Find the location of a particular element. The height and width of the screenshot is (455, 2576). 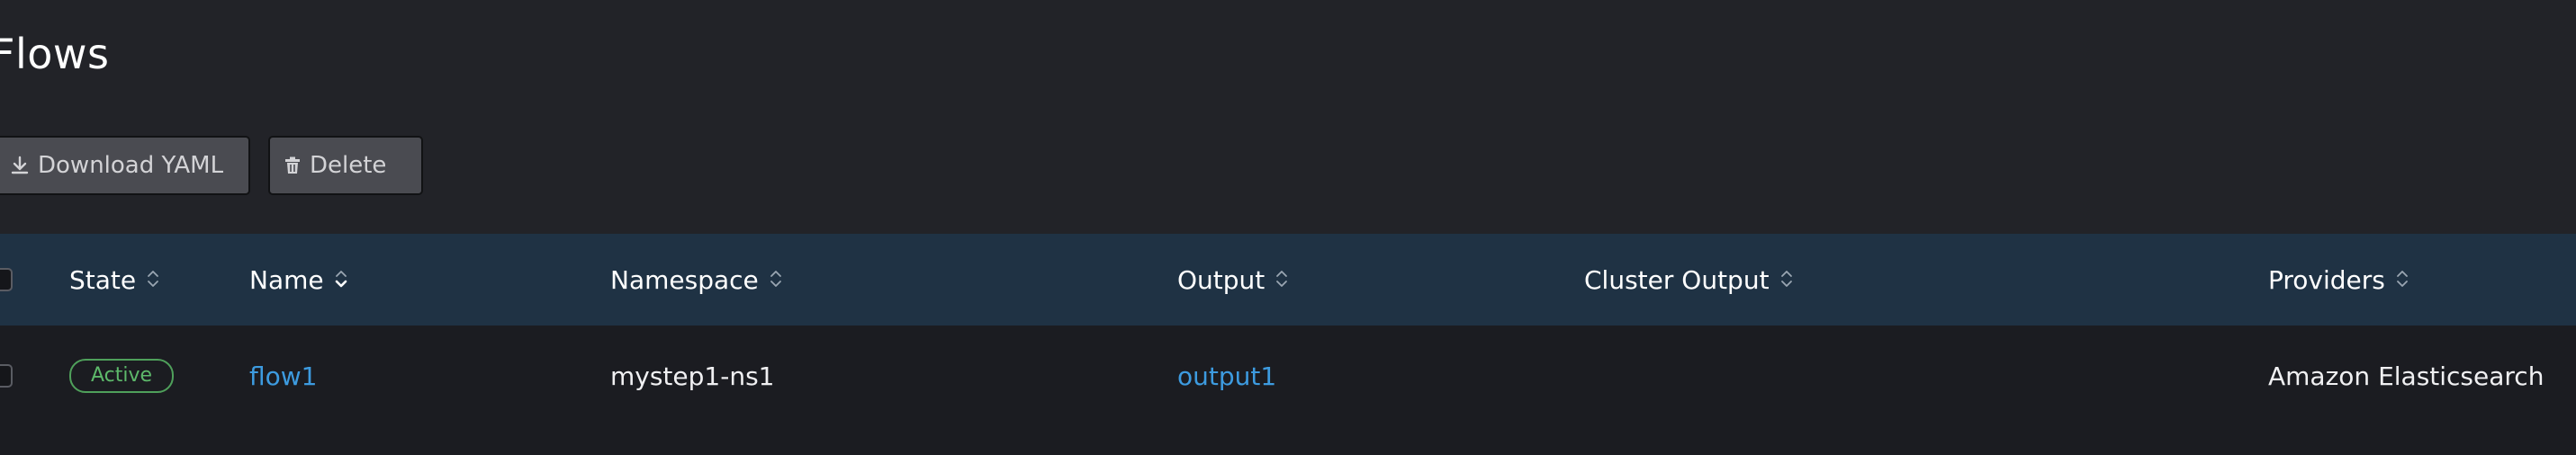

download-yaml-button: Download YAML is located at coordinates (125, 165).